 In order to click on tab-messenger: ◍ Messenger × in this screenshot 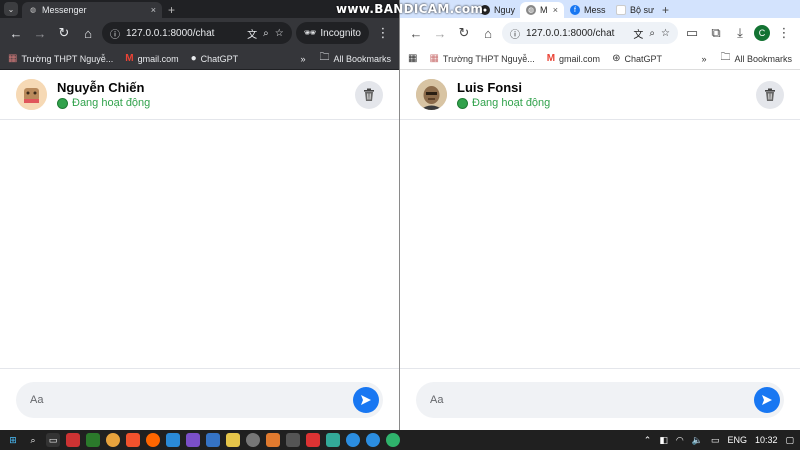, I will do `click(92, 10)`.